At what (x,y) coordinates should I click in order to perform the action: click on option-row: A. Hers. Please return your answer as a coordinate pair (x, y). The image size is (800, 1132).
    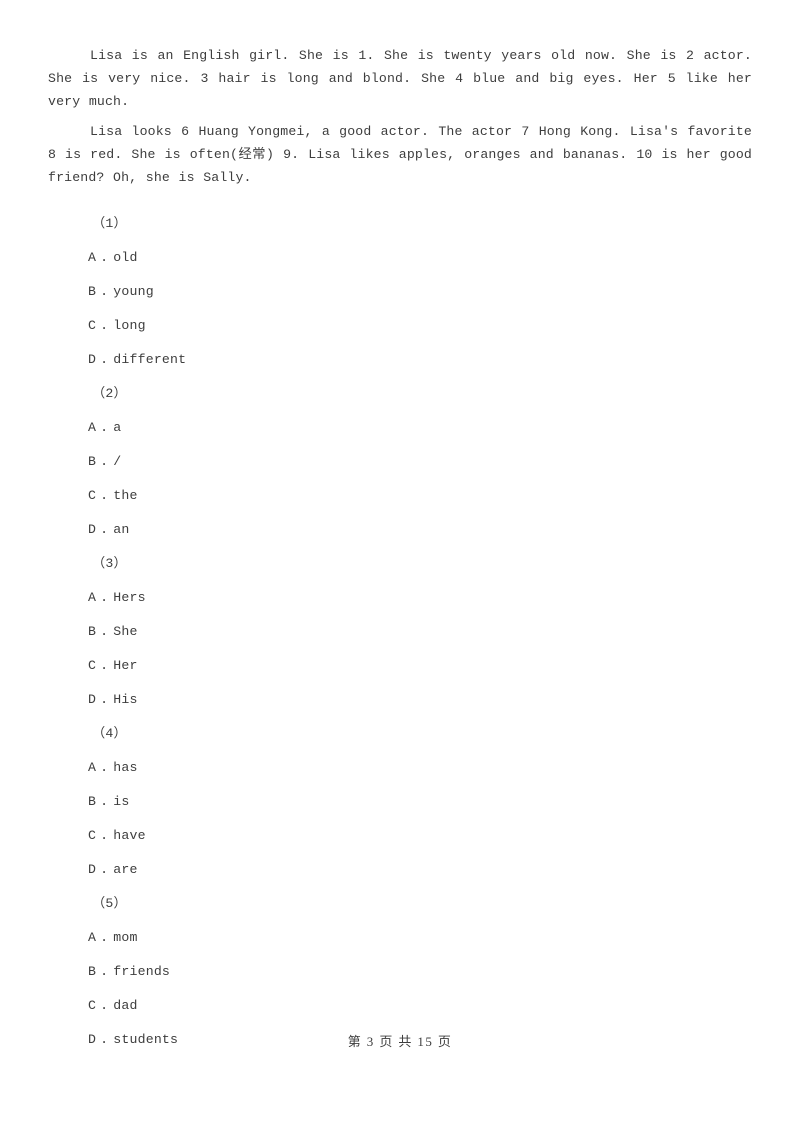
    Looking at the image, I should click on (400, 598).